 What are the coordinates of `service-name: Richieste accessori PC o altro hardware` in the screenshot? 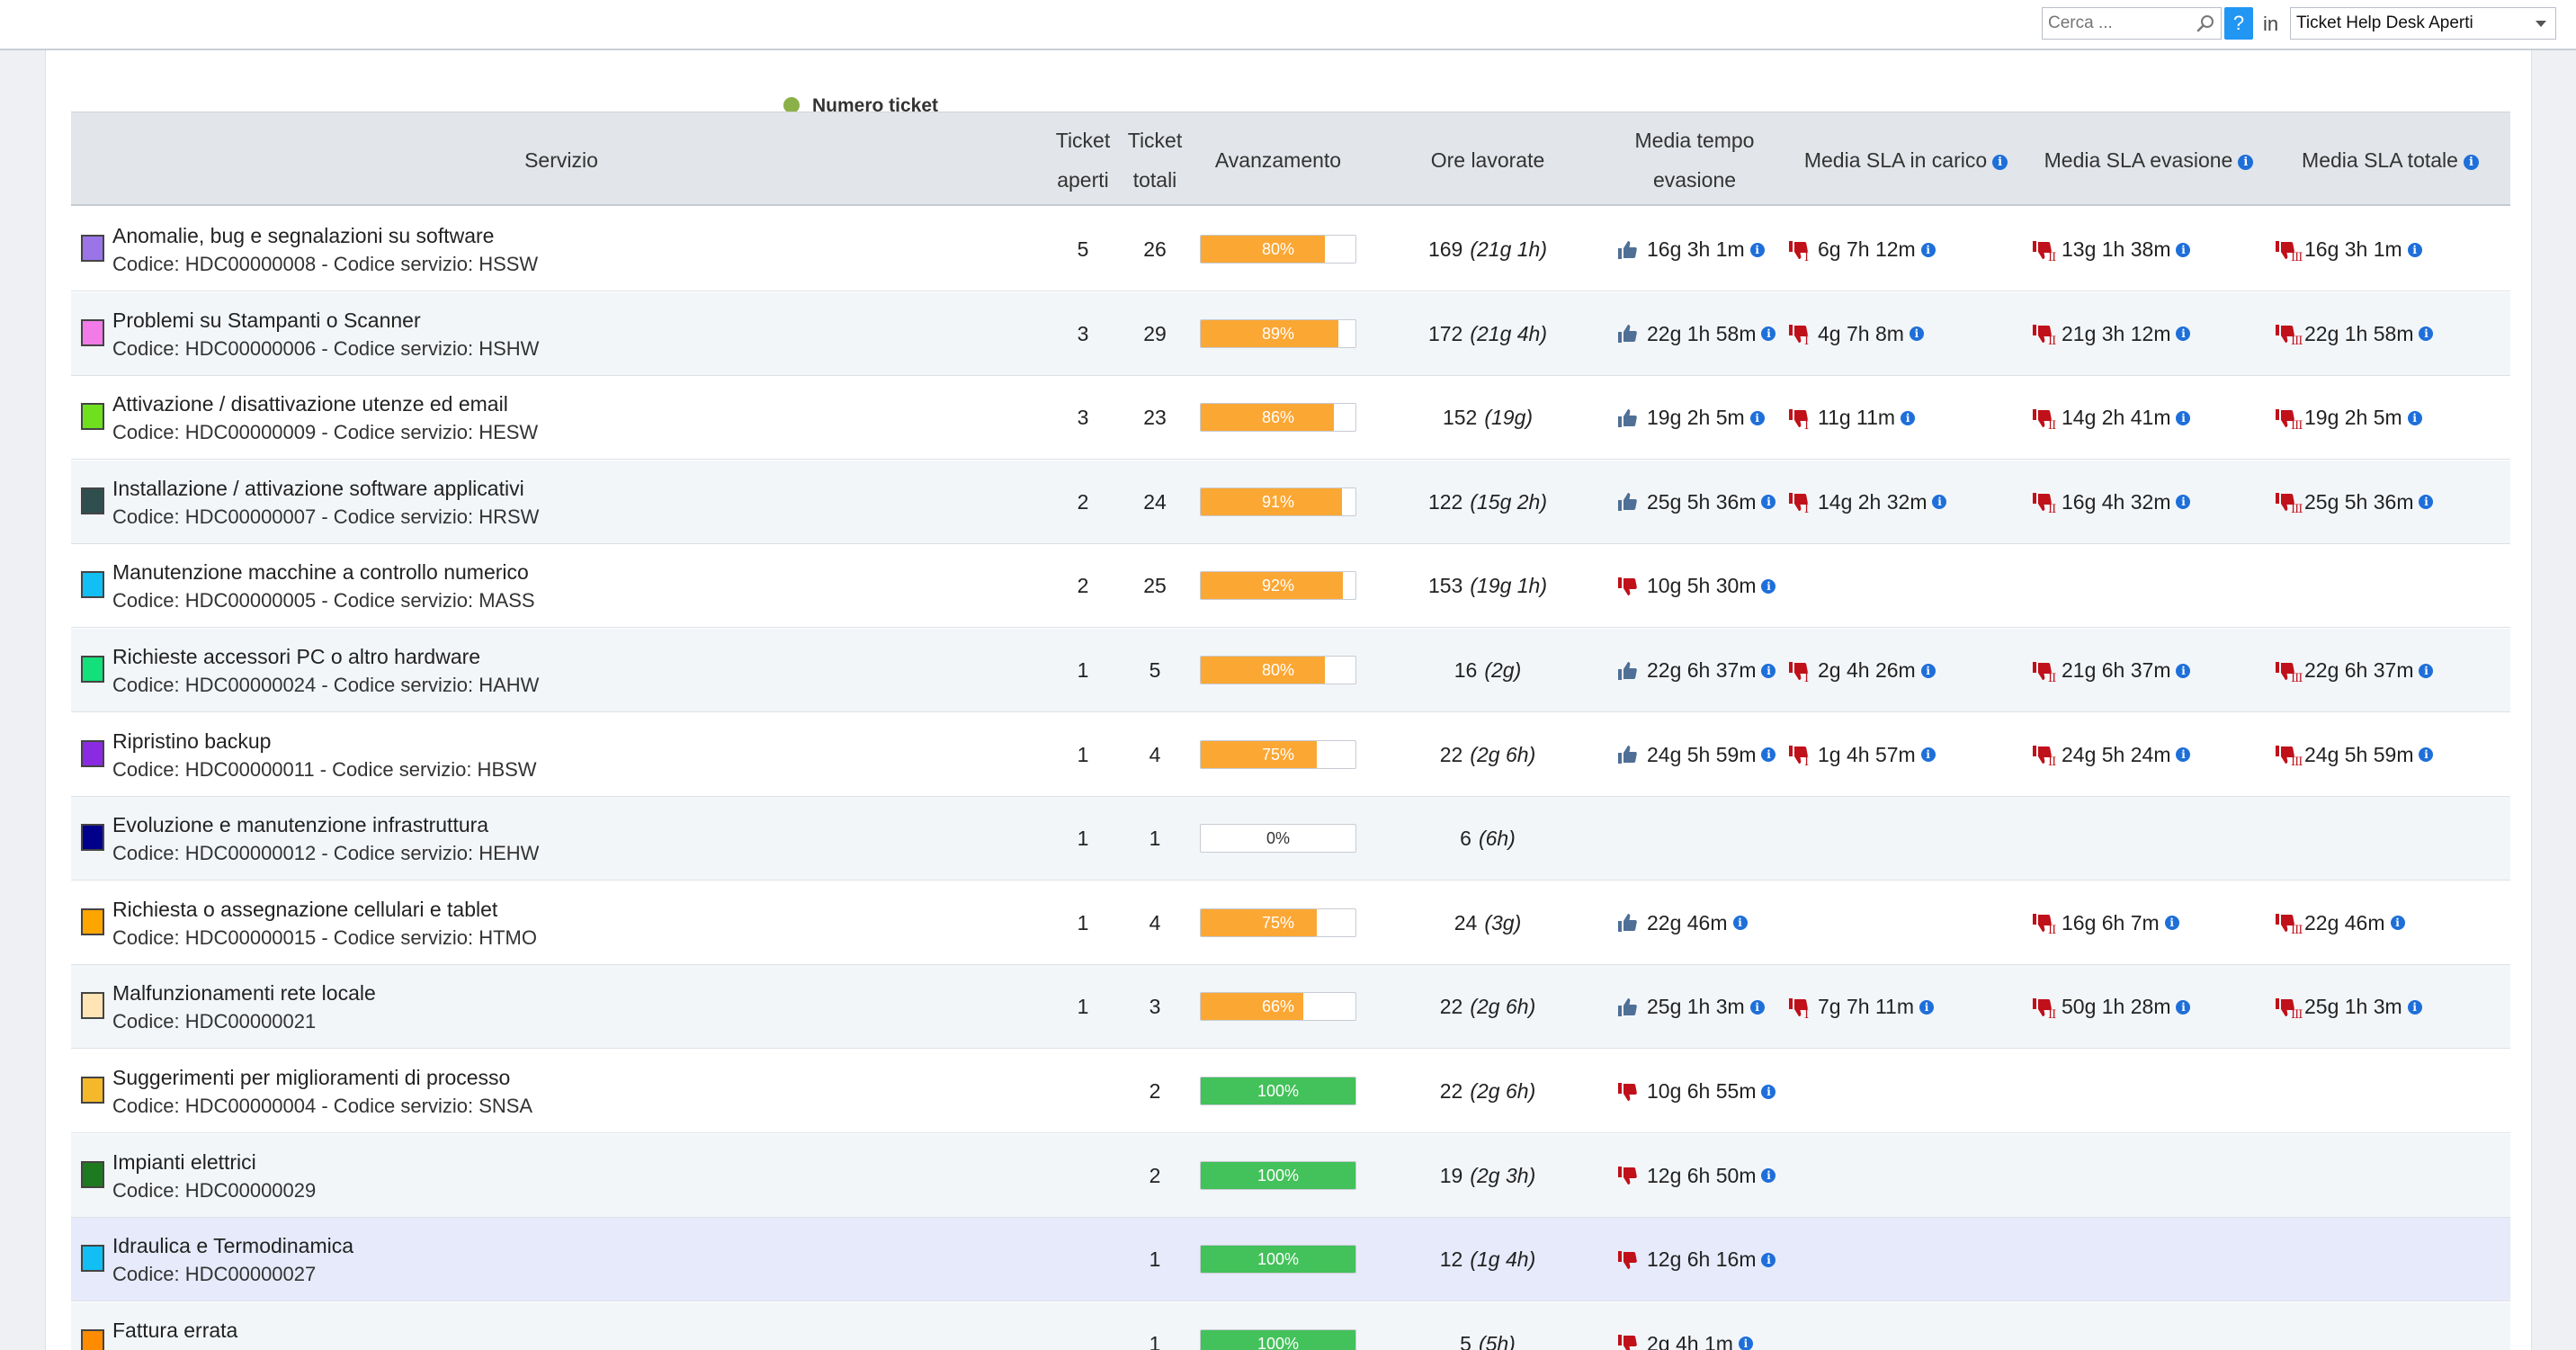 It's located at (296, 657).